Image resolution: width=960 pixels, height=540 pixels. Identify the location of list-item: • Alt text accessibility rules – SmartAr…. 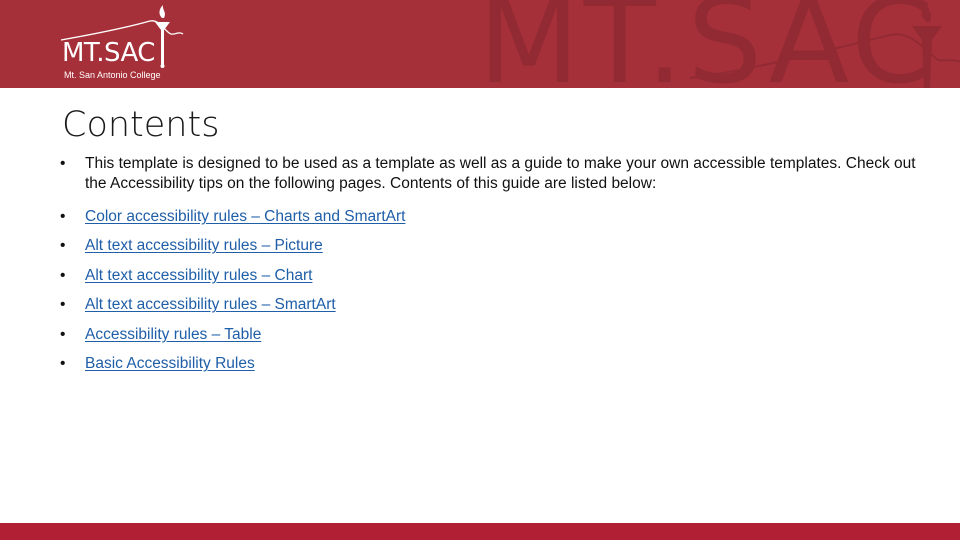
(488, 306).